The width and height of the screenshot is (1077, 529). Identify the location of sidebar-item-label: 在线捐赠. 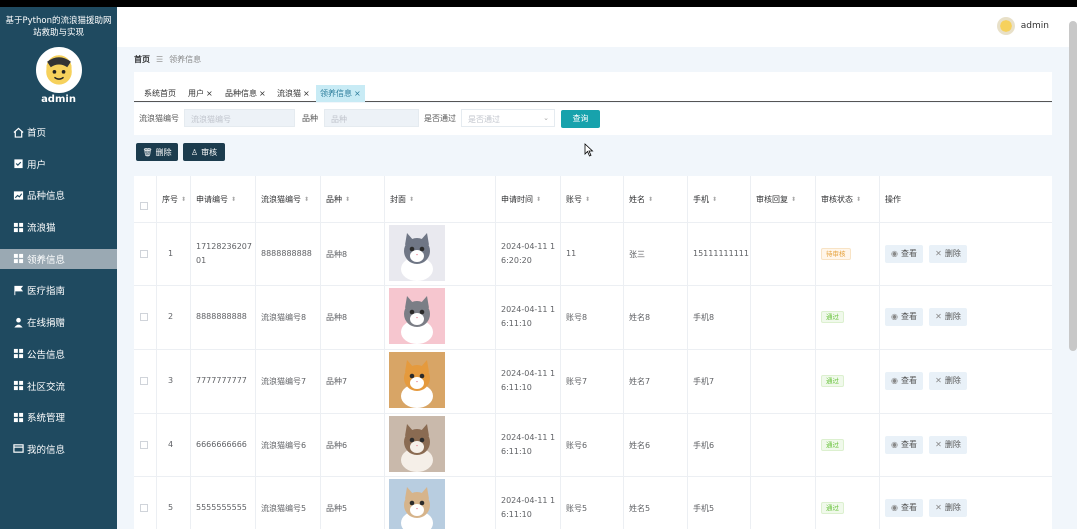
(46, 324).